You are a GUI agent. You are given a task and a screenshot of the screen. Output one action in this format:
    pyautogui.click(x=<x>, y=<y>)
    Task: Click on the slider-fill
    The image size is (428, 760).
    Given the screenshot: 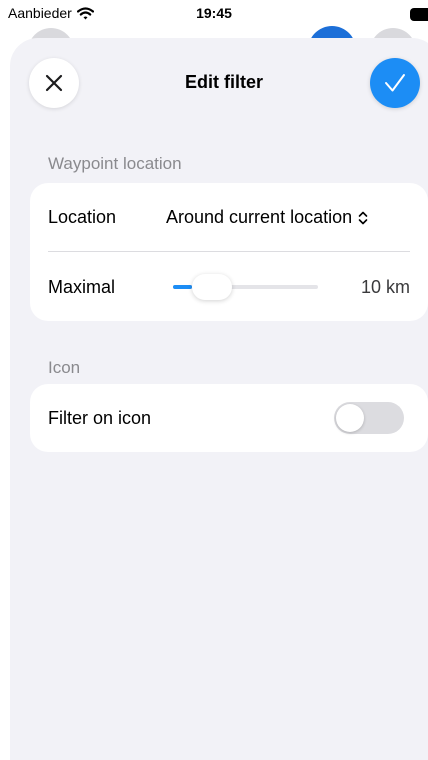 What is the action you would take?
    pyautogui.click(x=182, y=287)
    